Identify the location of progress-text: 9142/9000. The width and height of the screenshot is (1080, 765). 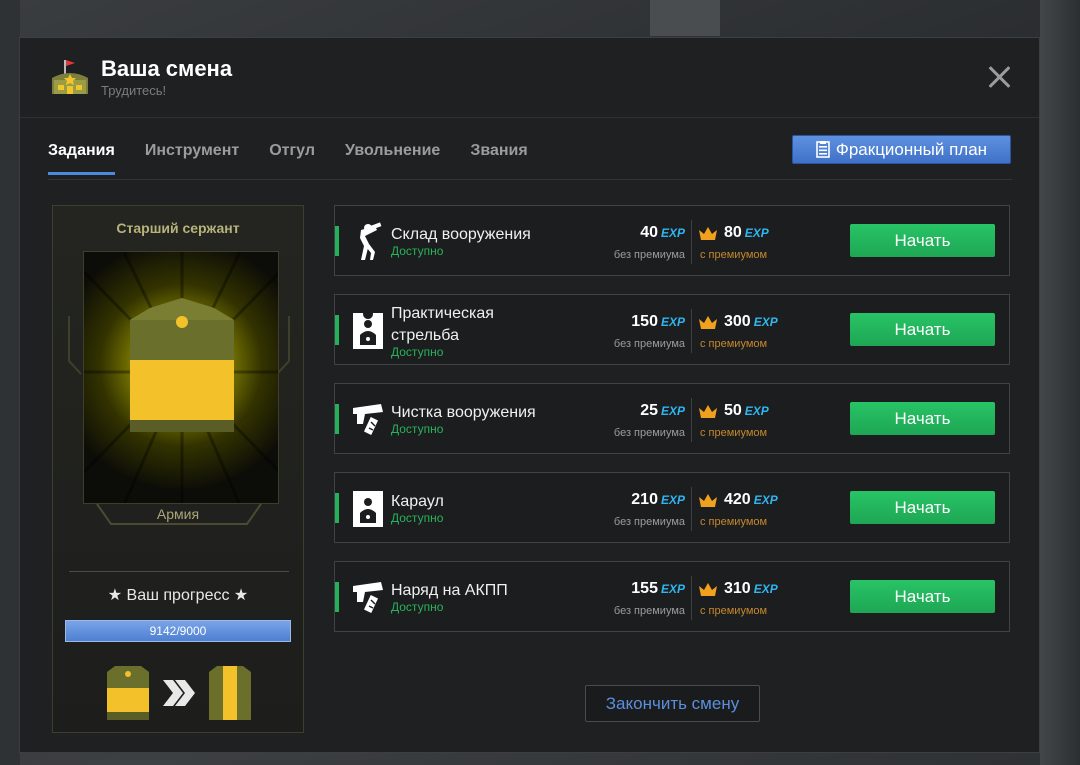
(178, 631).